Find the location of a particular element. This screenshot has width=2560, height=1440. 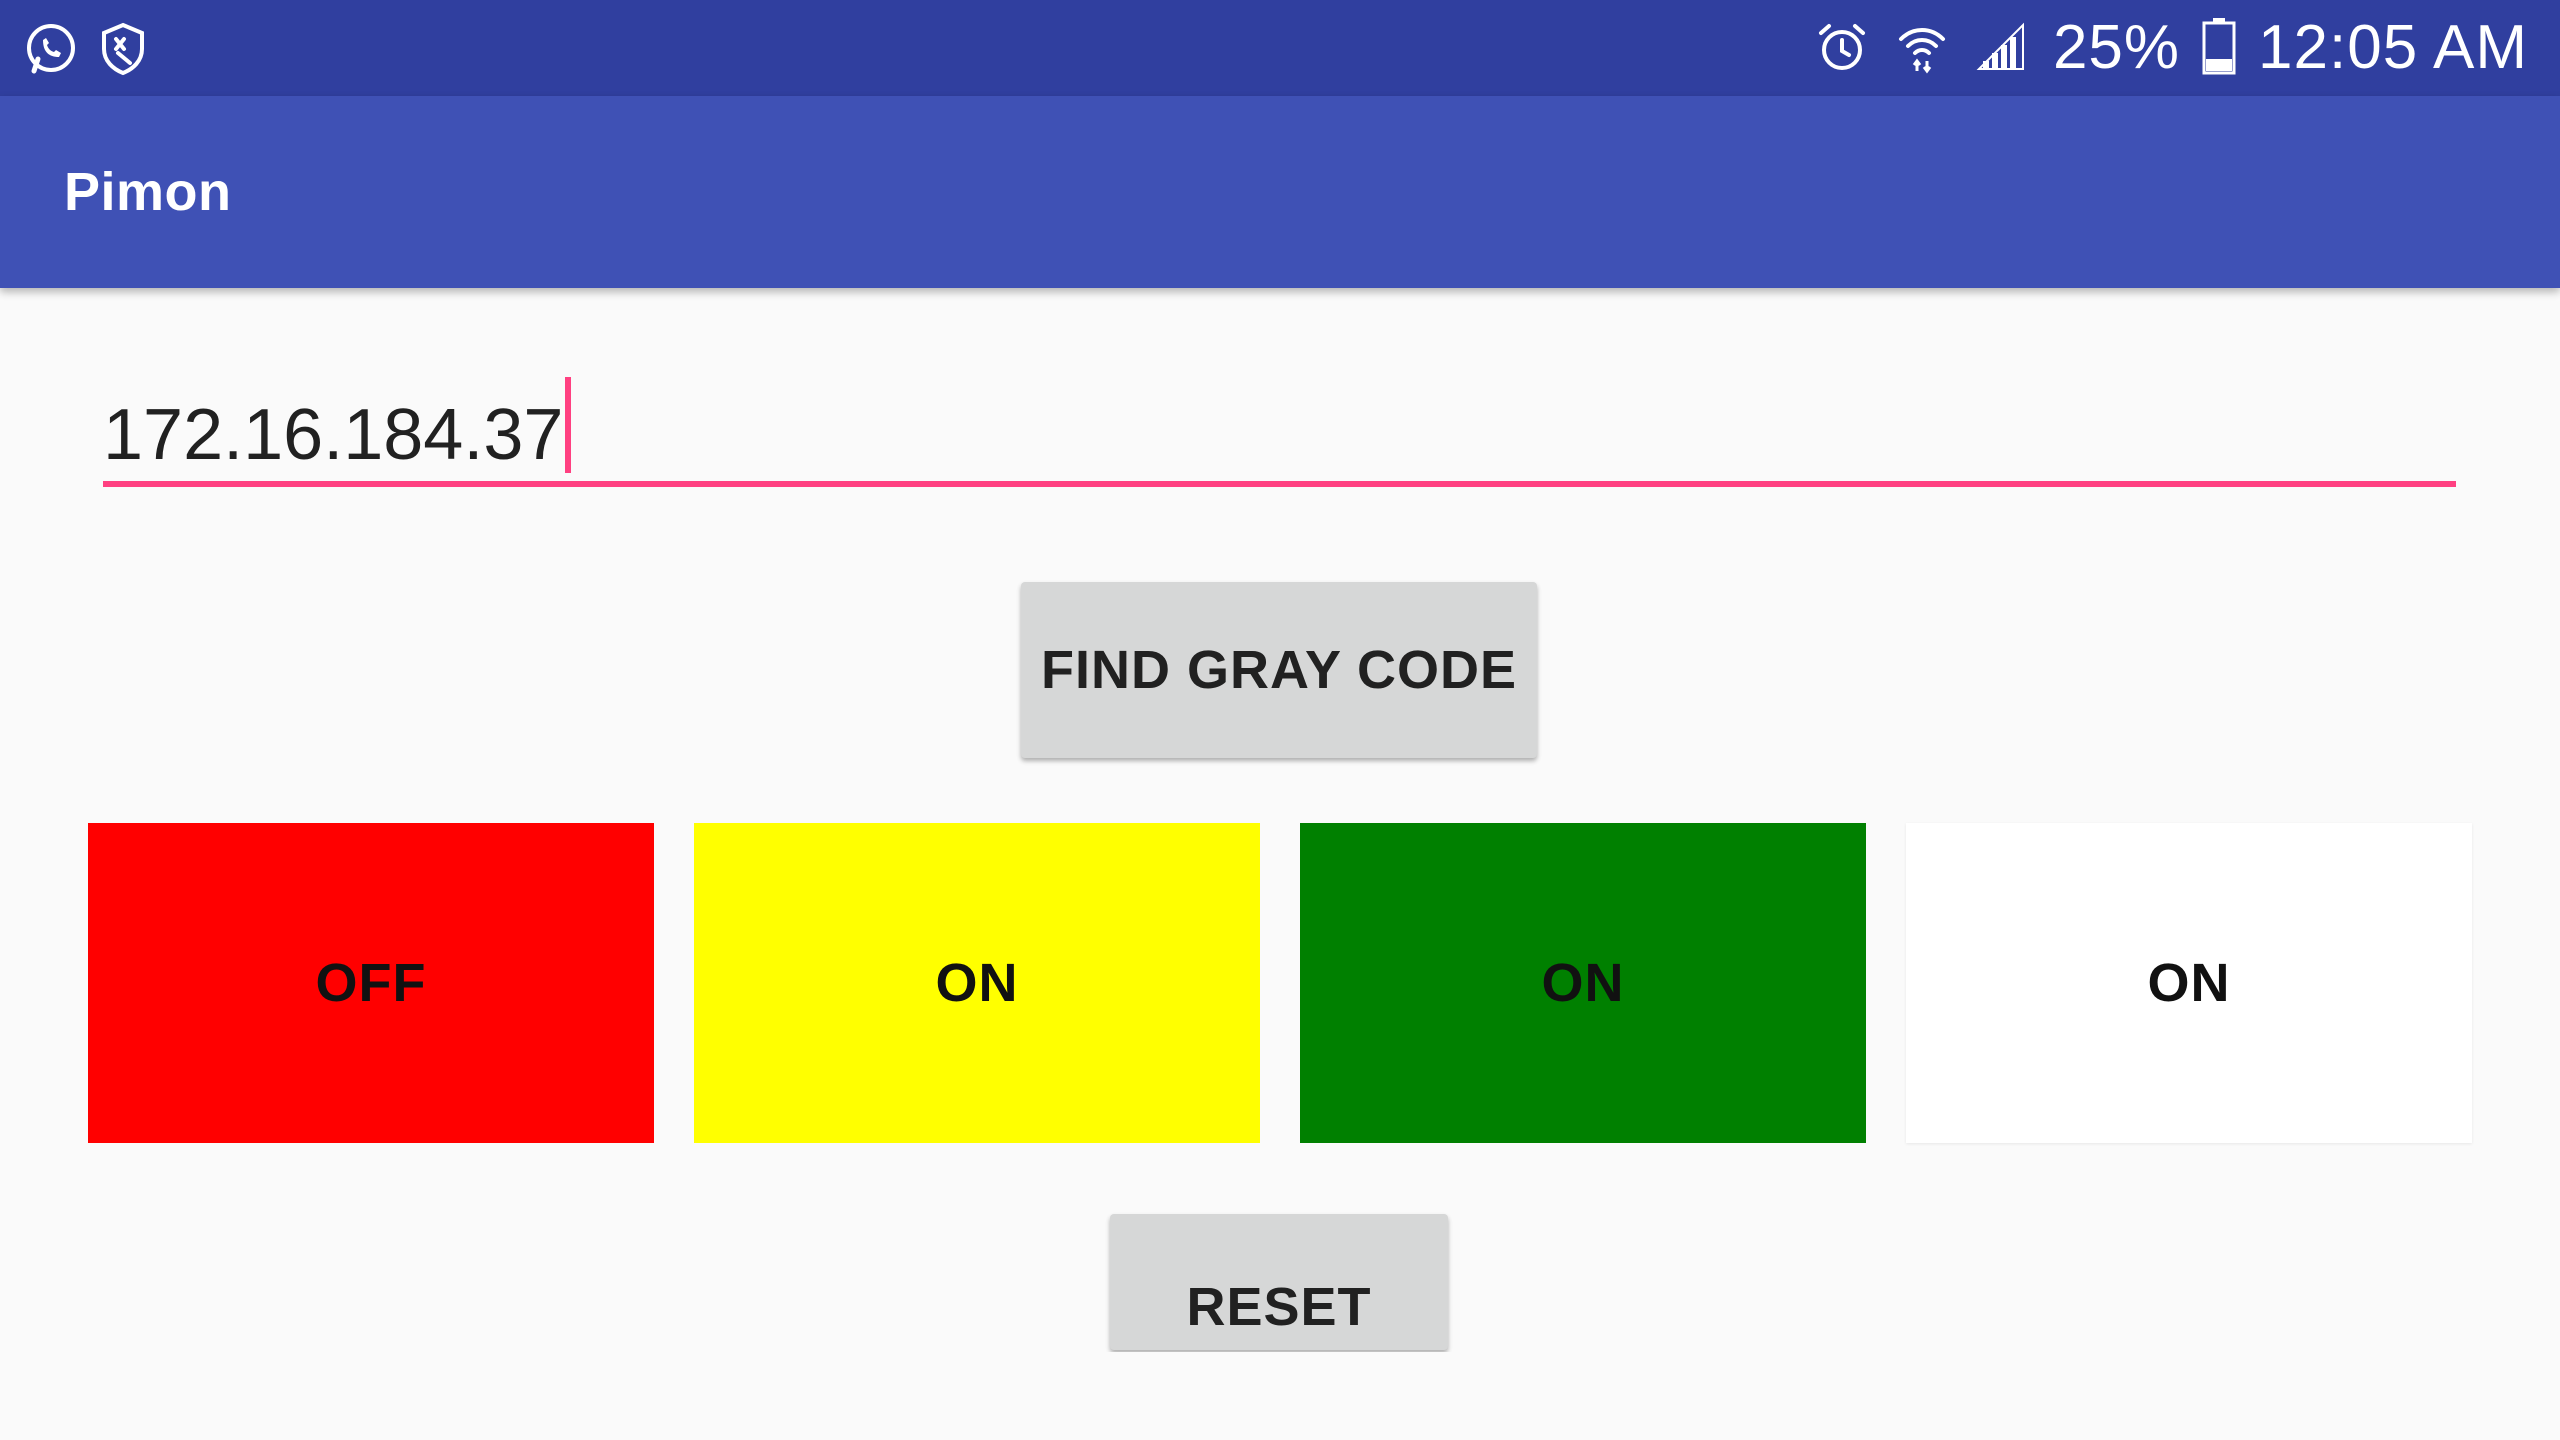

reset-button: RESET is located at coordinates (1279, 1282).